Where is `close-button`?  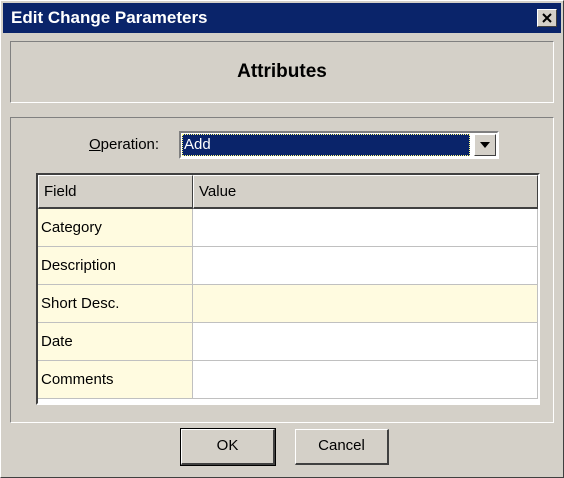
close-button is located at coordinates (547, 18).